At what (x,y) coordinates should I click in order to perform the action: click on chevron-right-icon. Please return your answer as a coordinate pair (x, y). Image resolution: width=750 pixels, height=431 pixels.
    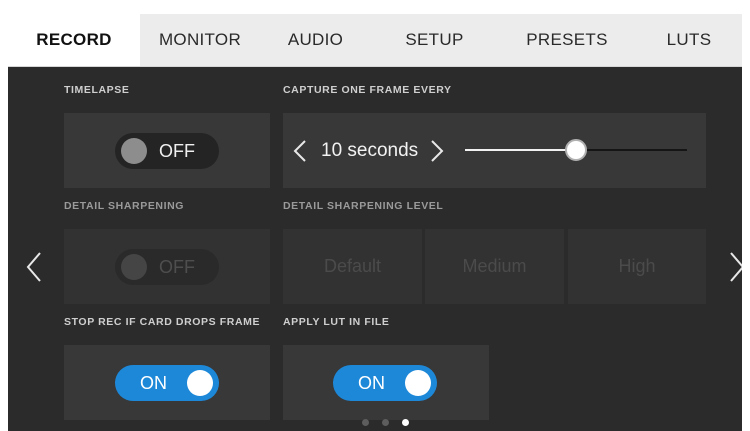
    Looking at the image, I should click on (437, 151).